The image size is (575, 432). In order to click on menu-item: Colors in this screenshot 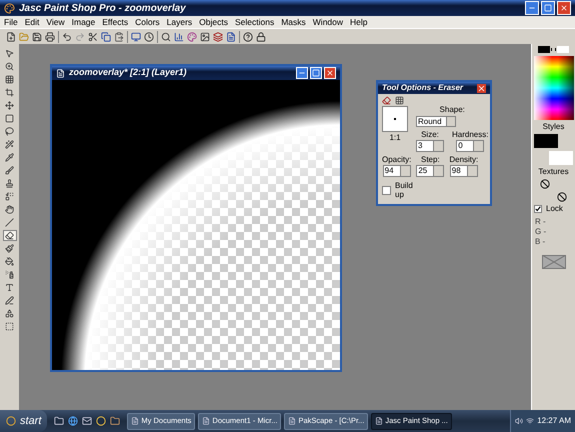, I will do `click(147, 22)`.